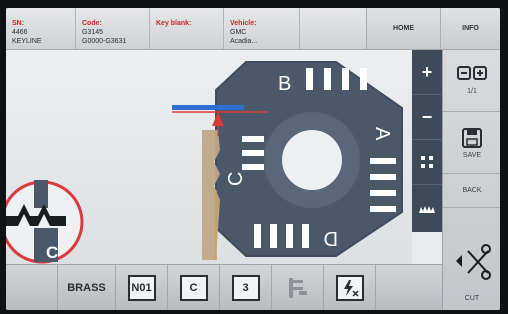 The image size is (508, 314). I want to click on side-letter-c: C, so click(236, 179).